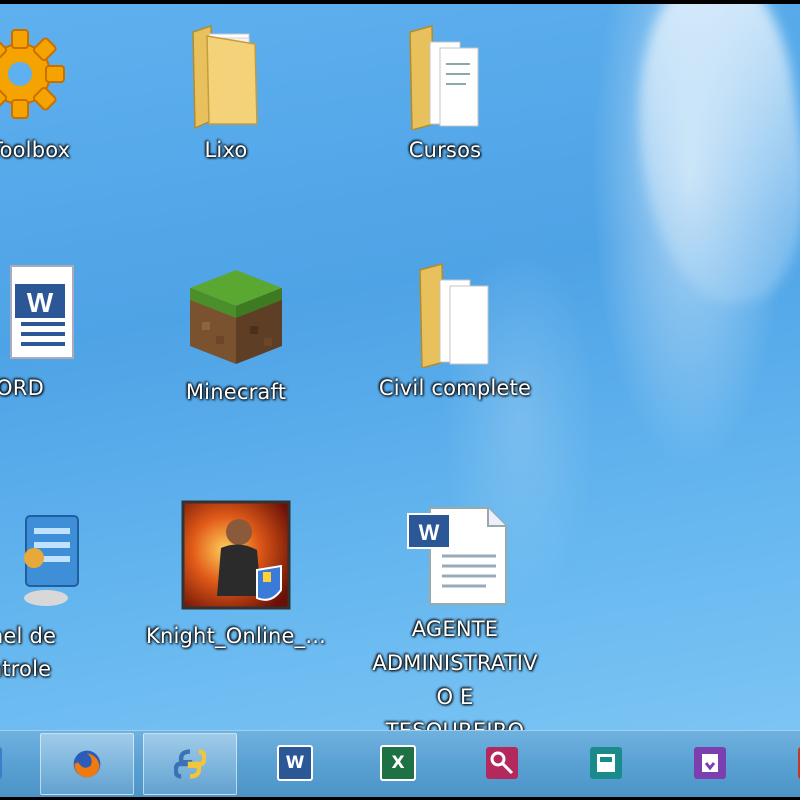  I want to click on taskbar-firefox-button, so click(87, 764).